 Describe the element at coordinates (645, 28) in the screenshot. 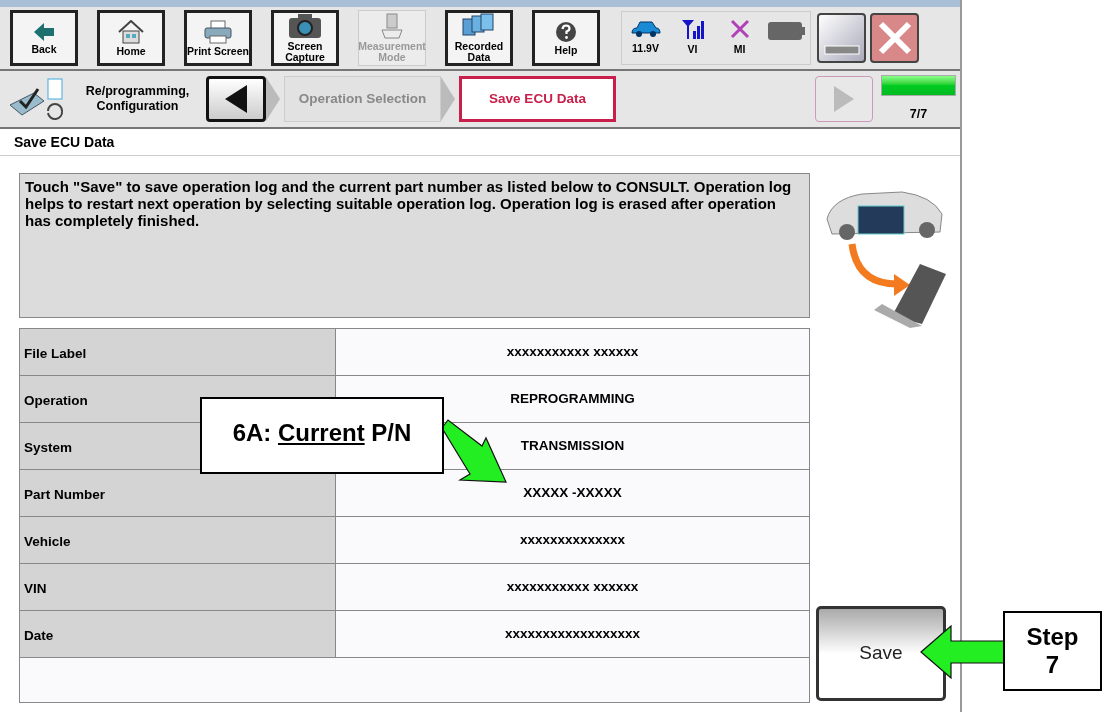

I see `car-icon` at that location.